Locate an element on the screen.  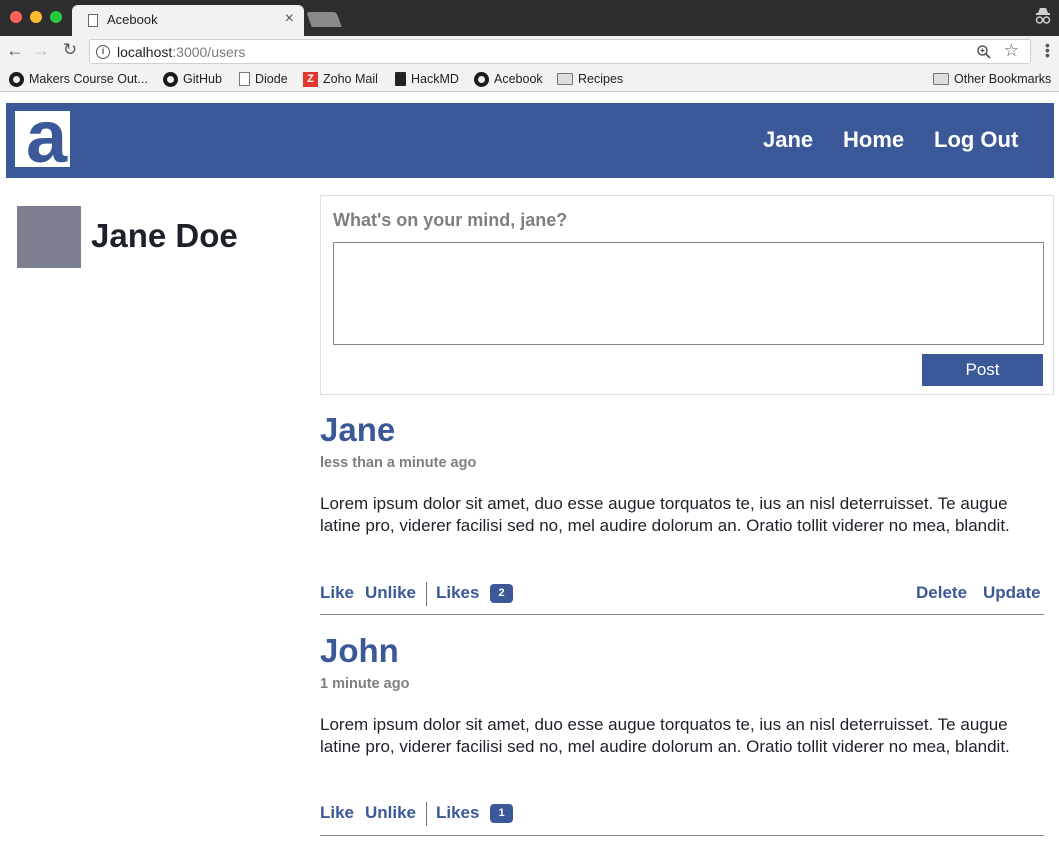
likes-count-badge: 1 is located at coordinates (501, 813).